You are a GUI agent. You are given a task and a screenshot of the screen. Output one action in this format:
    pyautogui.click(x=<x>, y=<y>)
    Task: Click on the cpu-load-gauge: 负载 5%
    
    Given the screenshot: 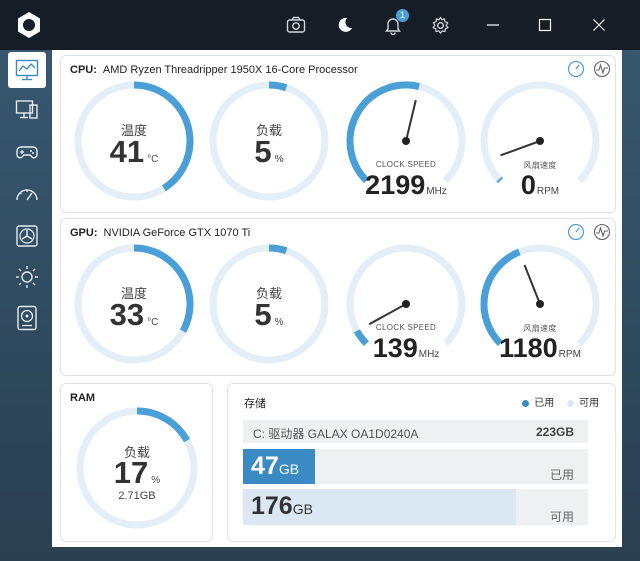 What is the action you would take?
    pyautogui.click(x=269, y=141)
    